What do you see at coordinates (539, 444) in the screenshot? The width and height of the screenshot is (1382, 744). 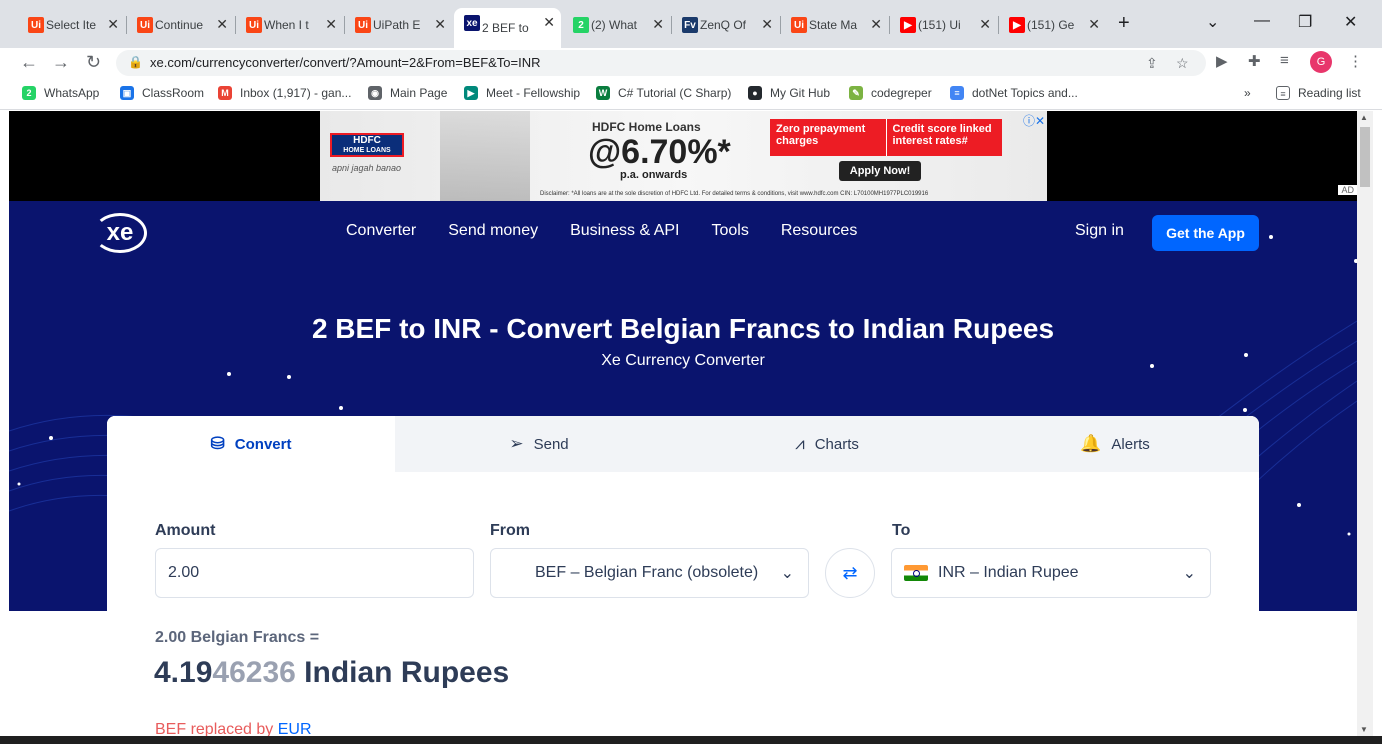 I see `tab-send: ➢ Send` at bounding box center [539, 444].